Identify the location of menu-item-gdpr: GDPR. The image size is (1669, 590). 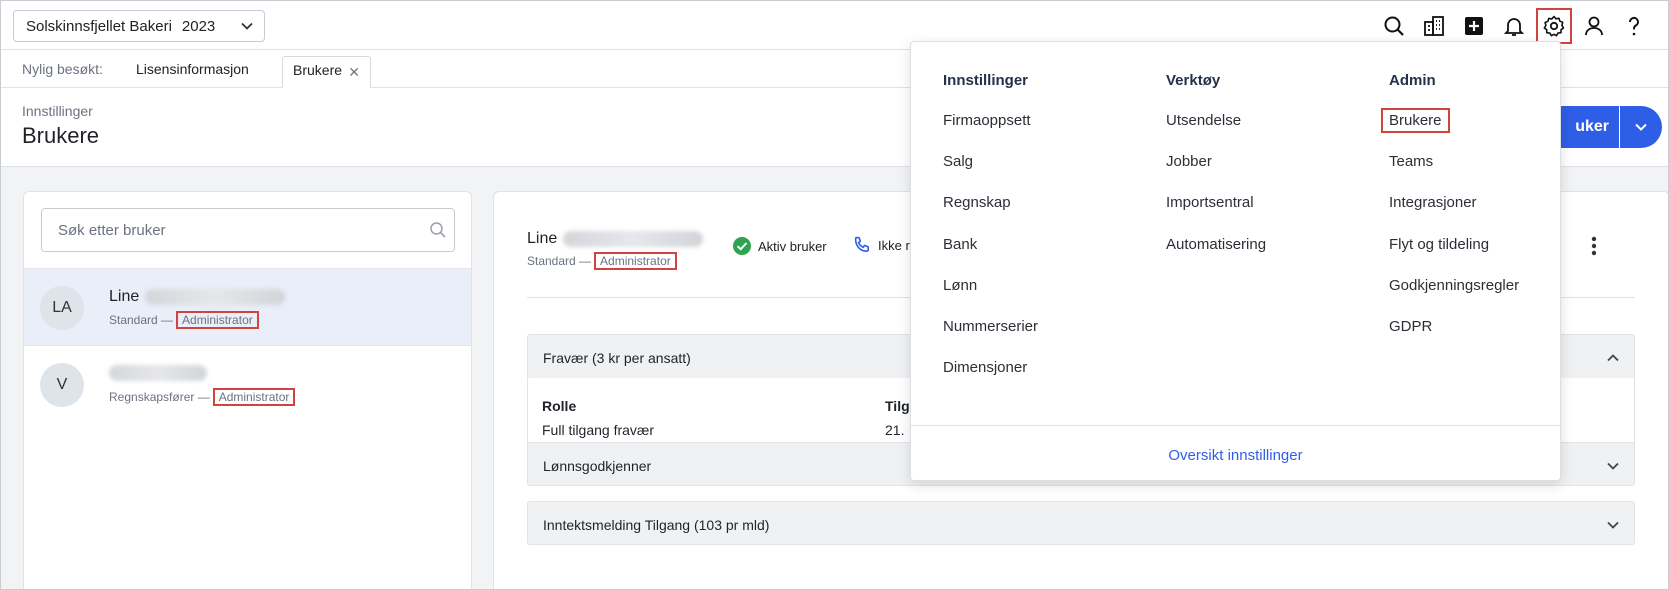
(1410, 326).